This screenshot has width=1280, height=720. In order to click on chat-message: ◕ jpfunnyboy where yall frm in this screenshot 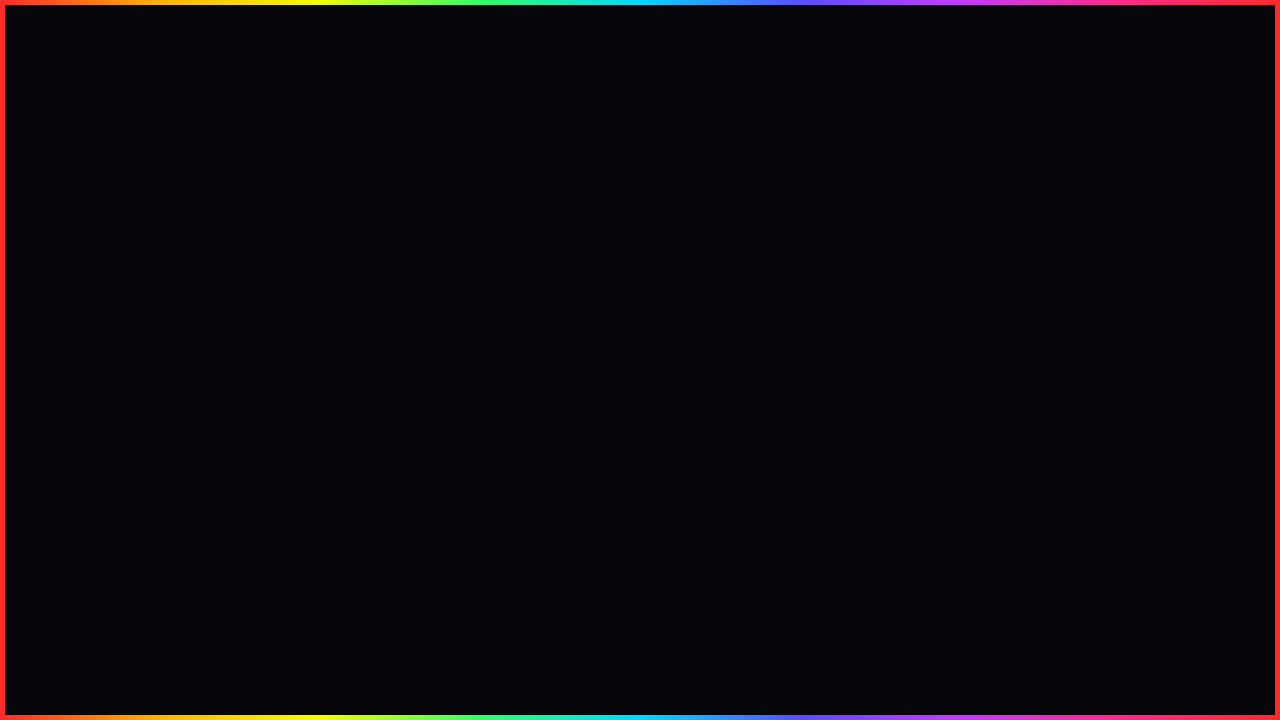, I will do `click(1049, 408)`.